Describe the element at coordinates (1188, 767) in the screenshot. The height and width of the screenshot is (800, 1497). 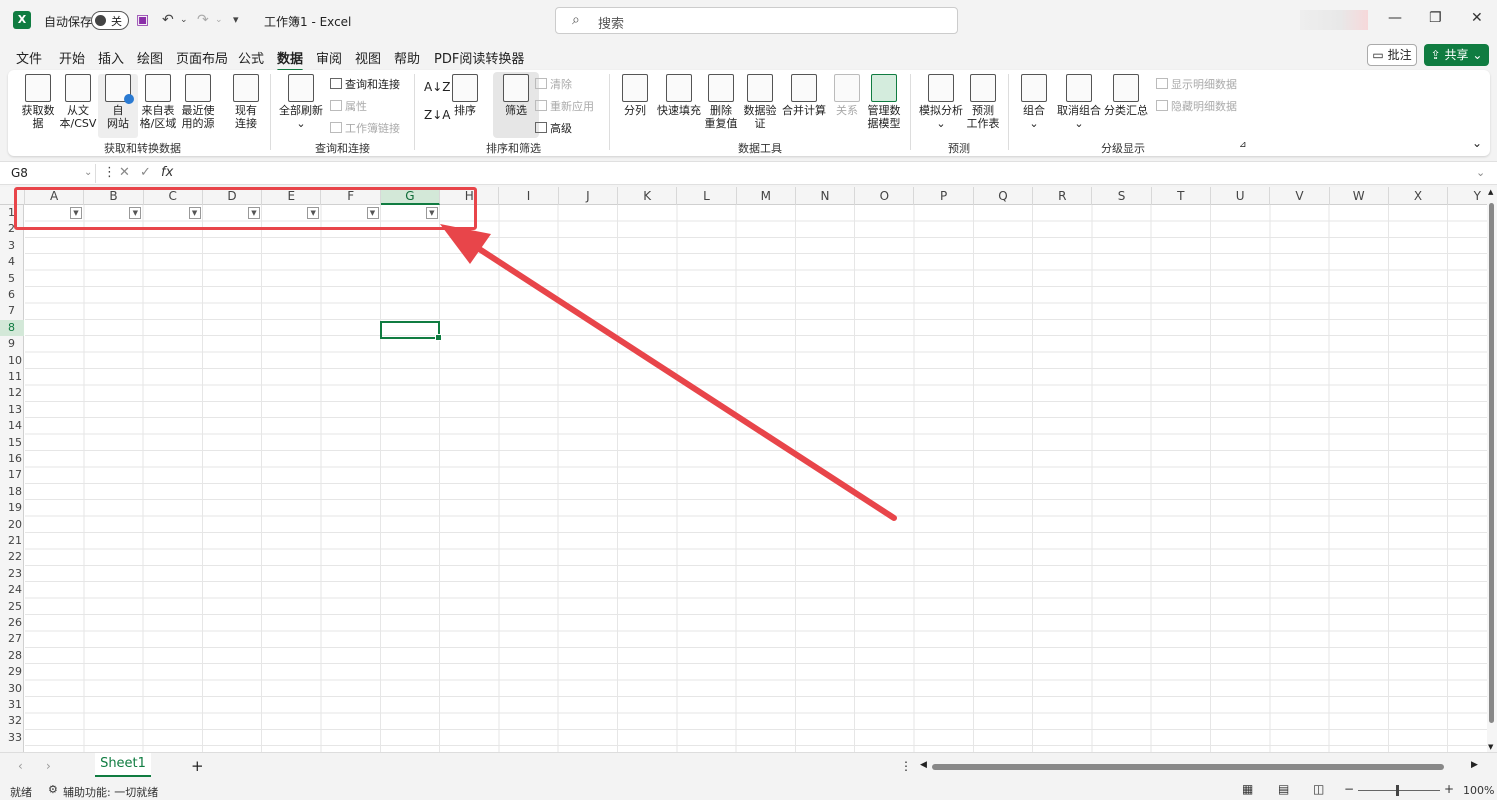
I see `horizontal-scrollbar` at that location.